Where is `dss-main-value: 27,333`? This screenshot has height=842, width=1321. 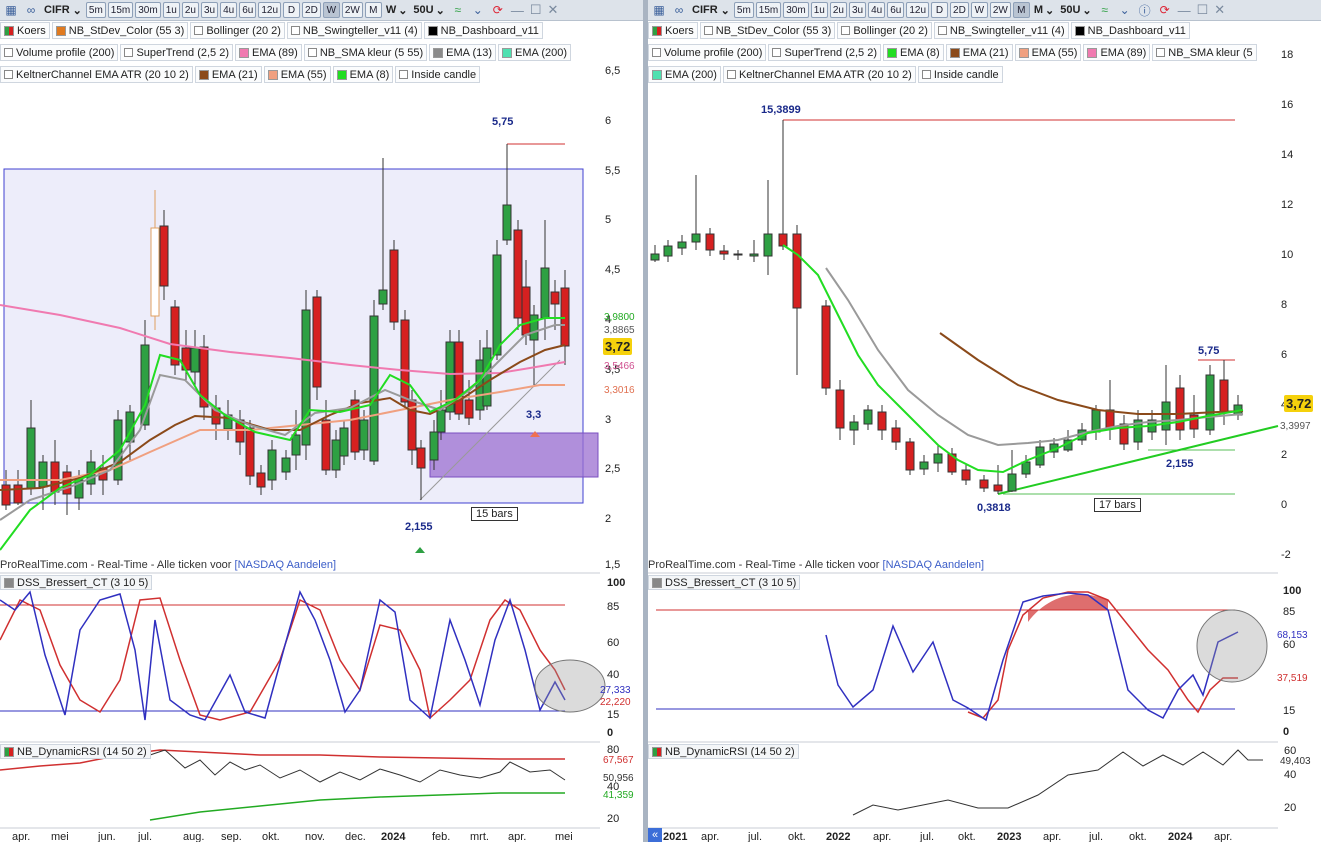
dss-main-value: 27,333 is located at coordinates (615, 690).